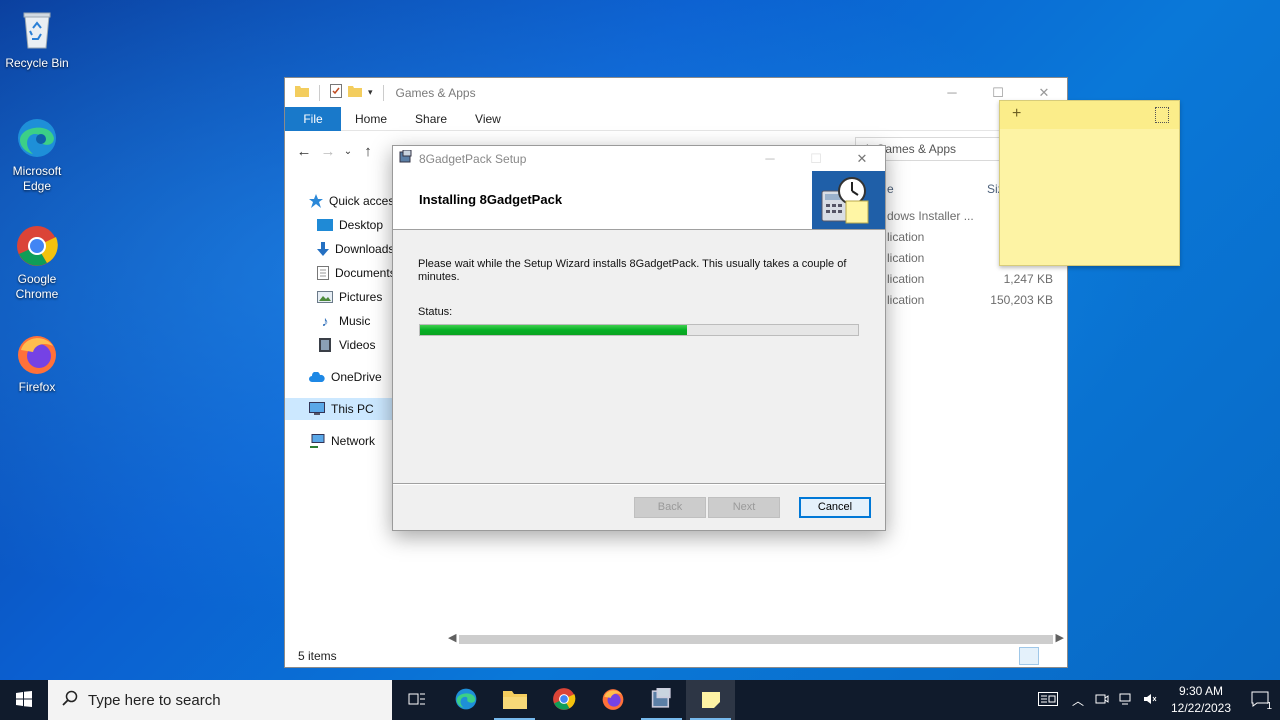 This screenshot has width=1280, height=720. I want to click on cancel-button: Cancel, so click(835, 507).